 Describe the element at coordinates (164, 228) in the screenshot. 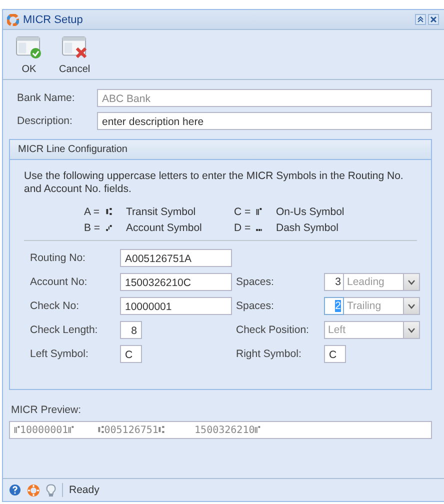

I see `symbol-name: Account Symbol` at that location.